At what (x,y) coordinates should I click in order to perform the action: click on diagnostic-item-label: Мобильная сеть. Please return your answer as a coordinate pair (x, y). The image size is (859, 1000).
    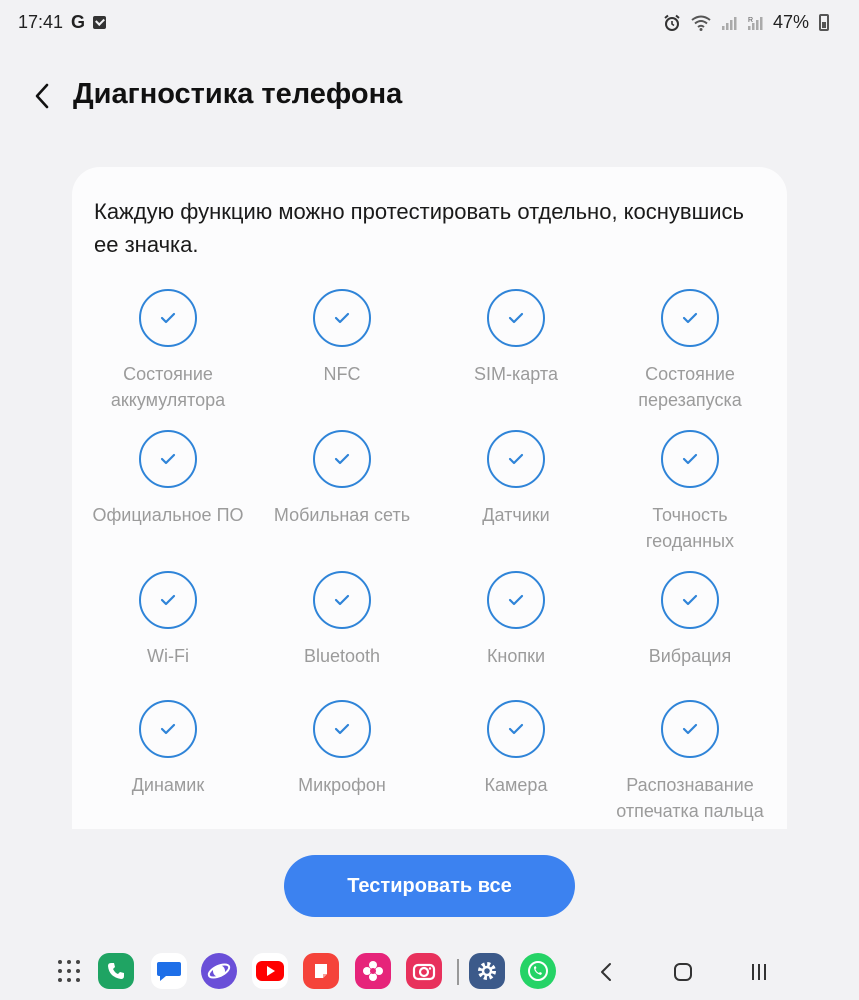
    Looking at the image, I should click on (342, 515).